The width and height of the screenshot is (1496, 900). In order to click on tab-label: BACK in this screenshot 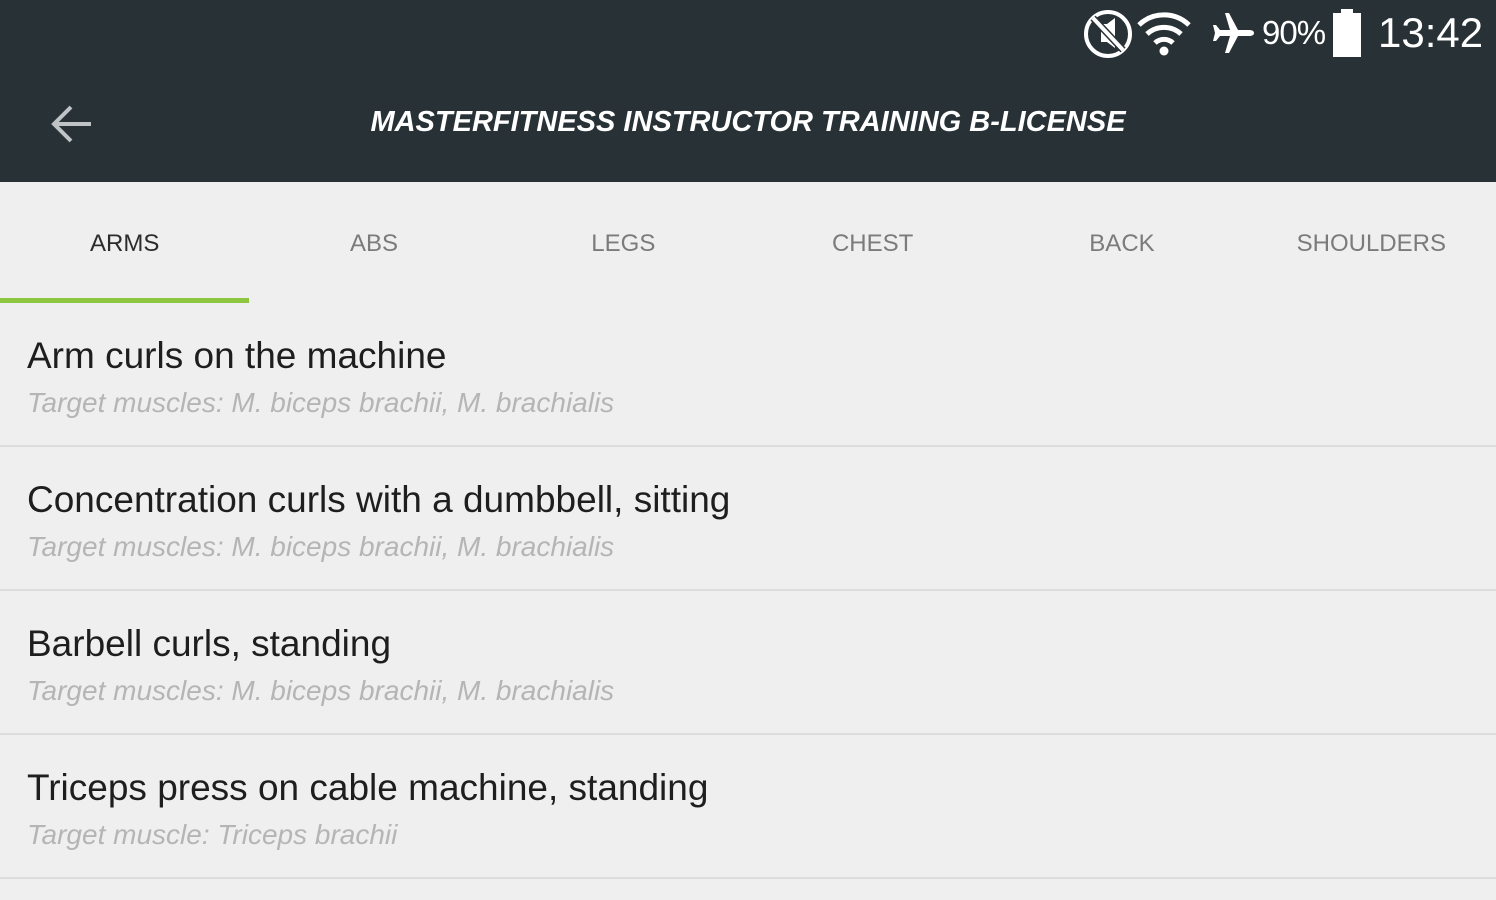, I will do `click(1122, 243)`.